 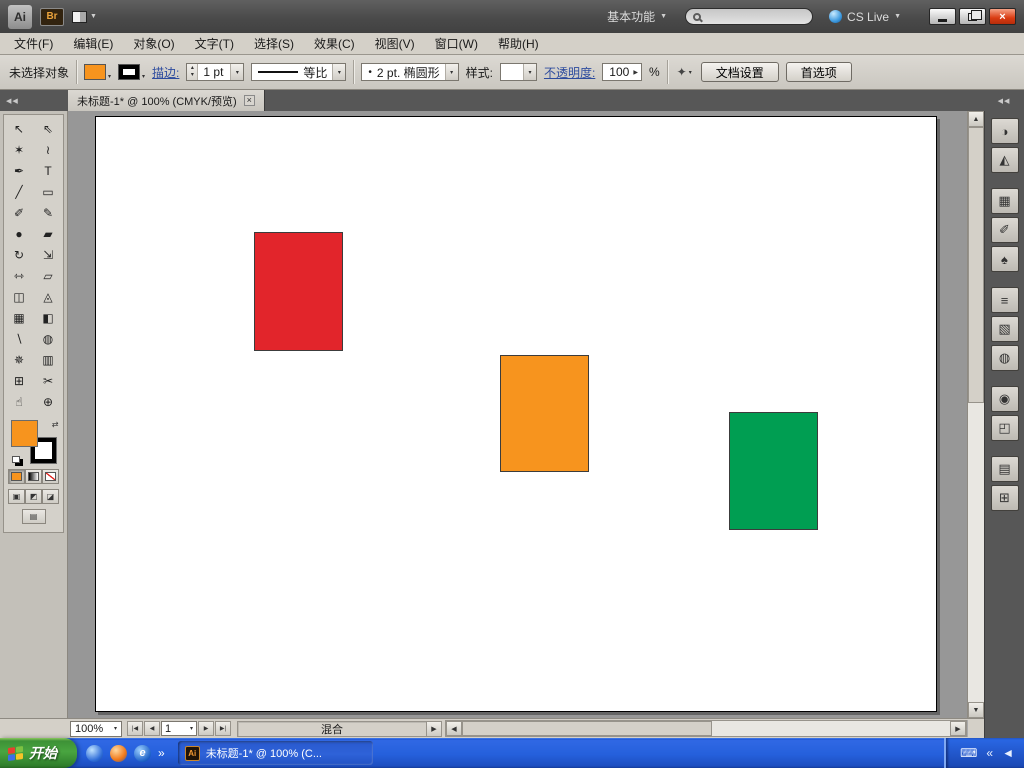 I want to click on toolbox-collapse-button: ◀◀, so click(x=12, y=101).